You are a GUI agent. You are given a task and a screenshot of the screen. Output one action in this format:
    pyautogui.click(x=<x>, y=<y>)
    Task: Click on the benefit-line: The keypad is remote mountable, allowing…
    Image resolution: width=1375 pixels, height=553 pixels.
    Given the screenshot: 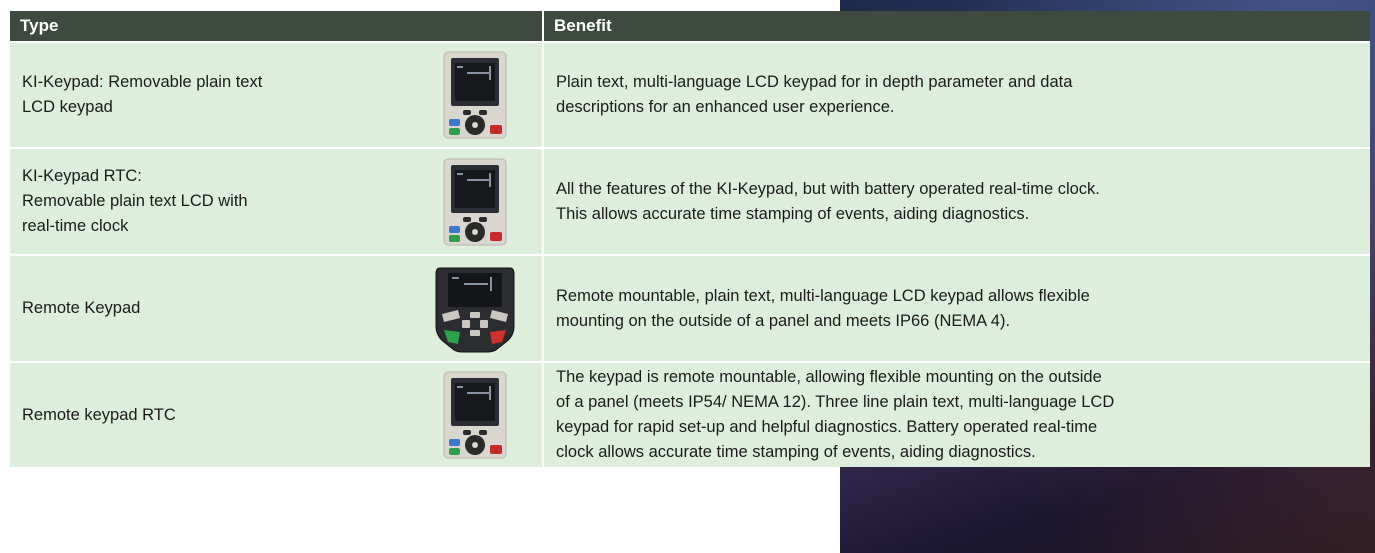 What is the action you would take?
    pyautogui.click(x=829, y=377)
    